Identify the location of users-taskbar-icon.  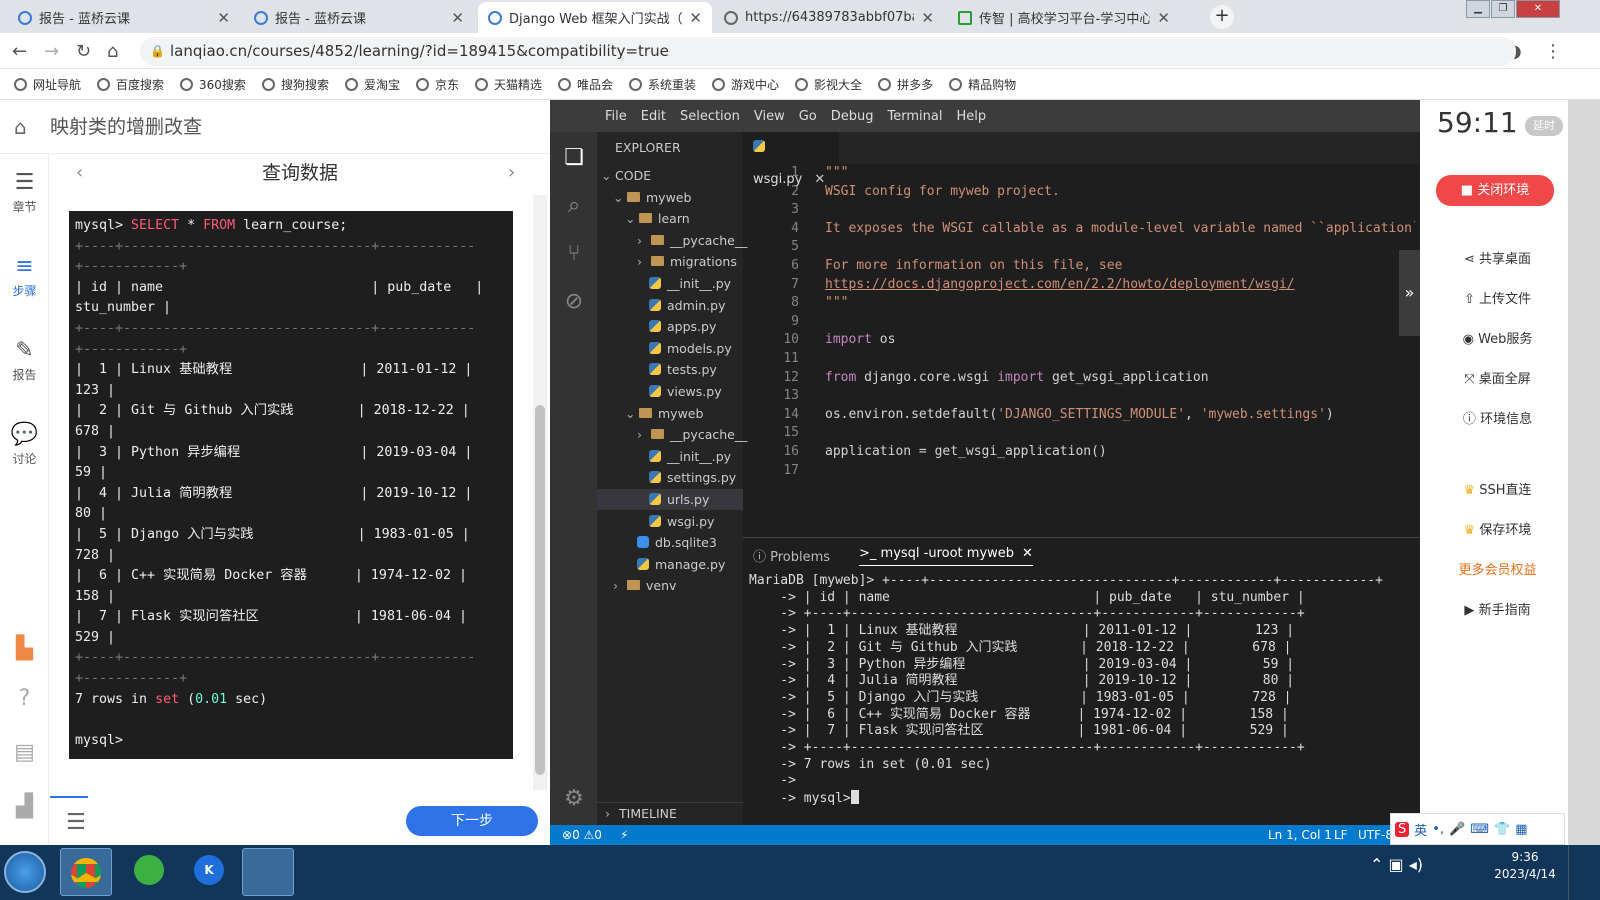
(268, 872).